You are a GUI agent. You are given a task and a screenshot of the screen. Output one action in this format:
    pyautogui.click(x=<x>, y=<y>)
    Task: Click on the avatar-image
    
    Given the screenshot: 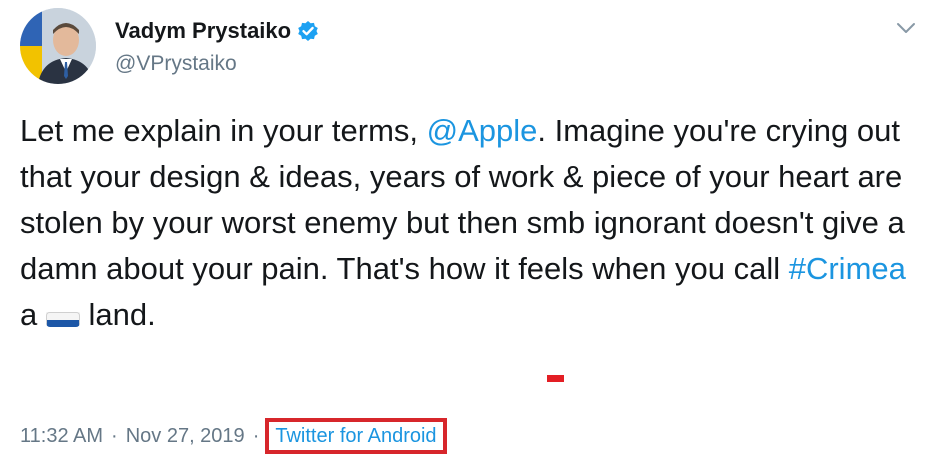 What is the action you would take?
    pyautogui.click(x=58, y=46)
    